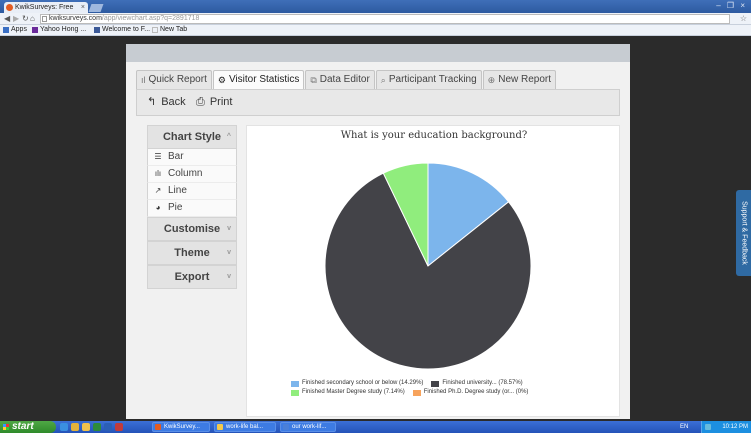 This screenshot has width=751, height=433. I want to click on chart-style-pie: ◕ Pie, so click(192, 208).